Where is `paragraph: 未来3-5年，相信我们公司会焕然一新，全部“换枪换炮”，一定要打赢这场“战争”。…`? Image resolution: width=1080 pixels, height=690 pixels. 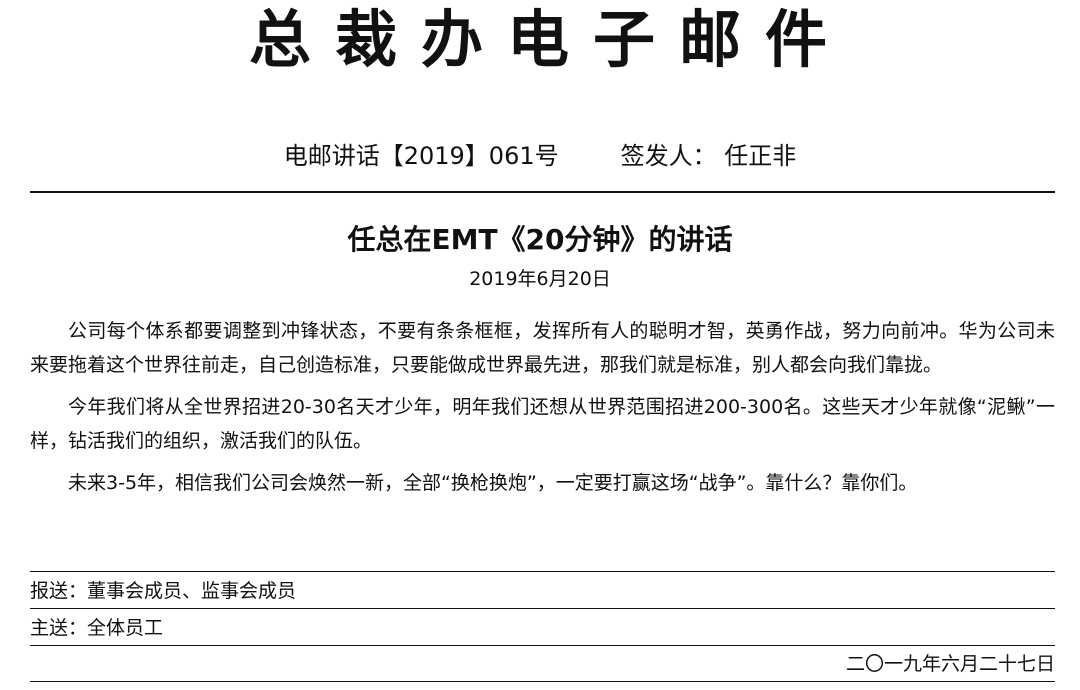 paragraph: 未来3-5年，相信我们公司会焕然一新，全部“换枪换炮”，一定要打赢这场“战争”。… is located at coordinates (493, 483).